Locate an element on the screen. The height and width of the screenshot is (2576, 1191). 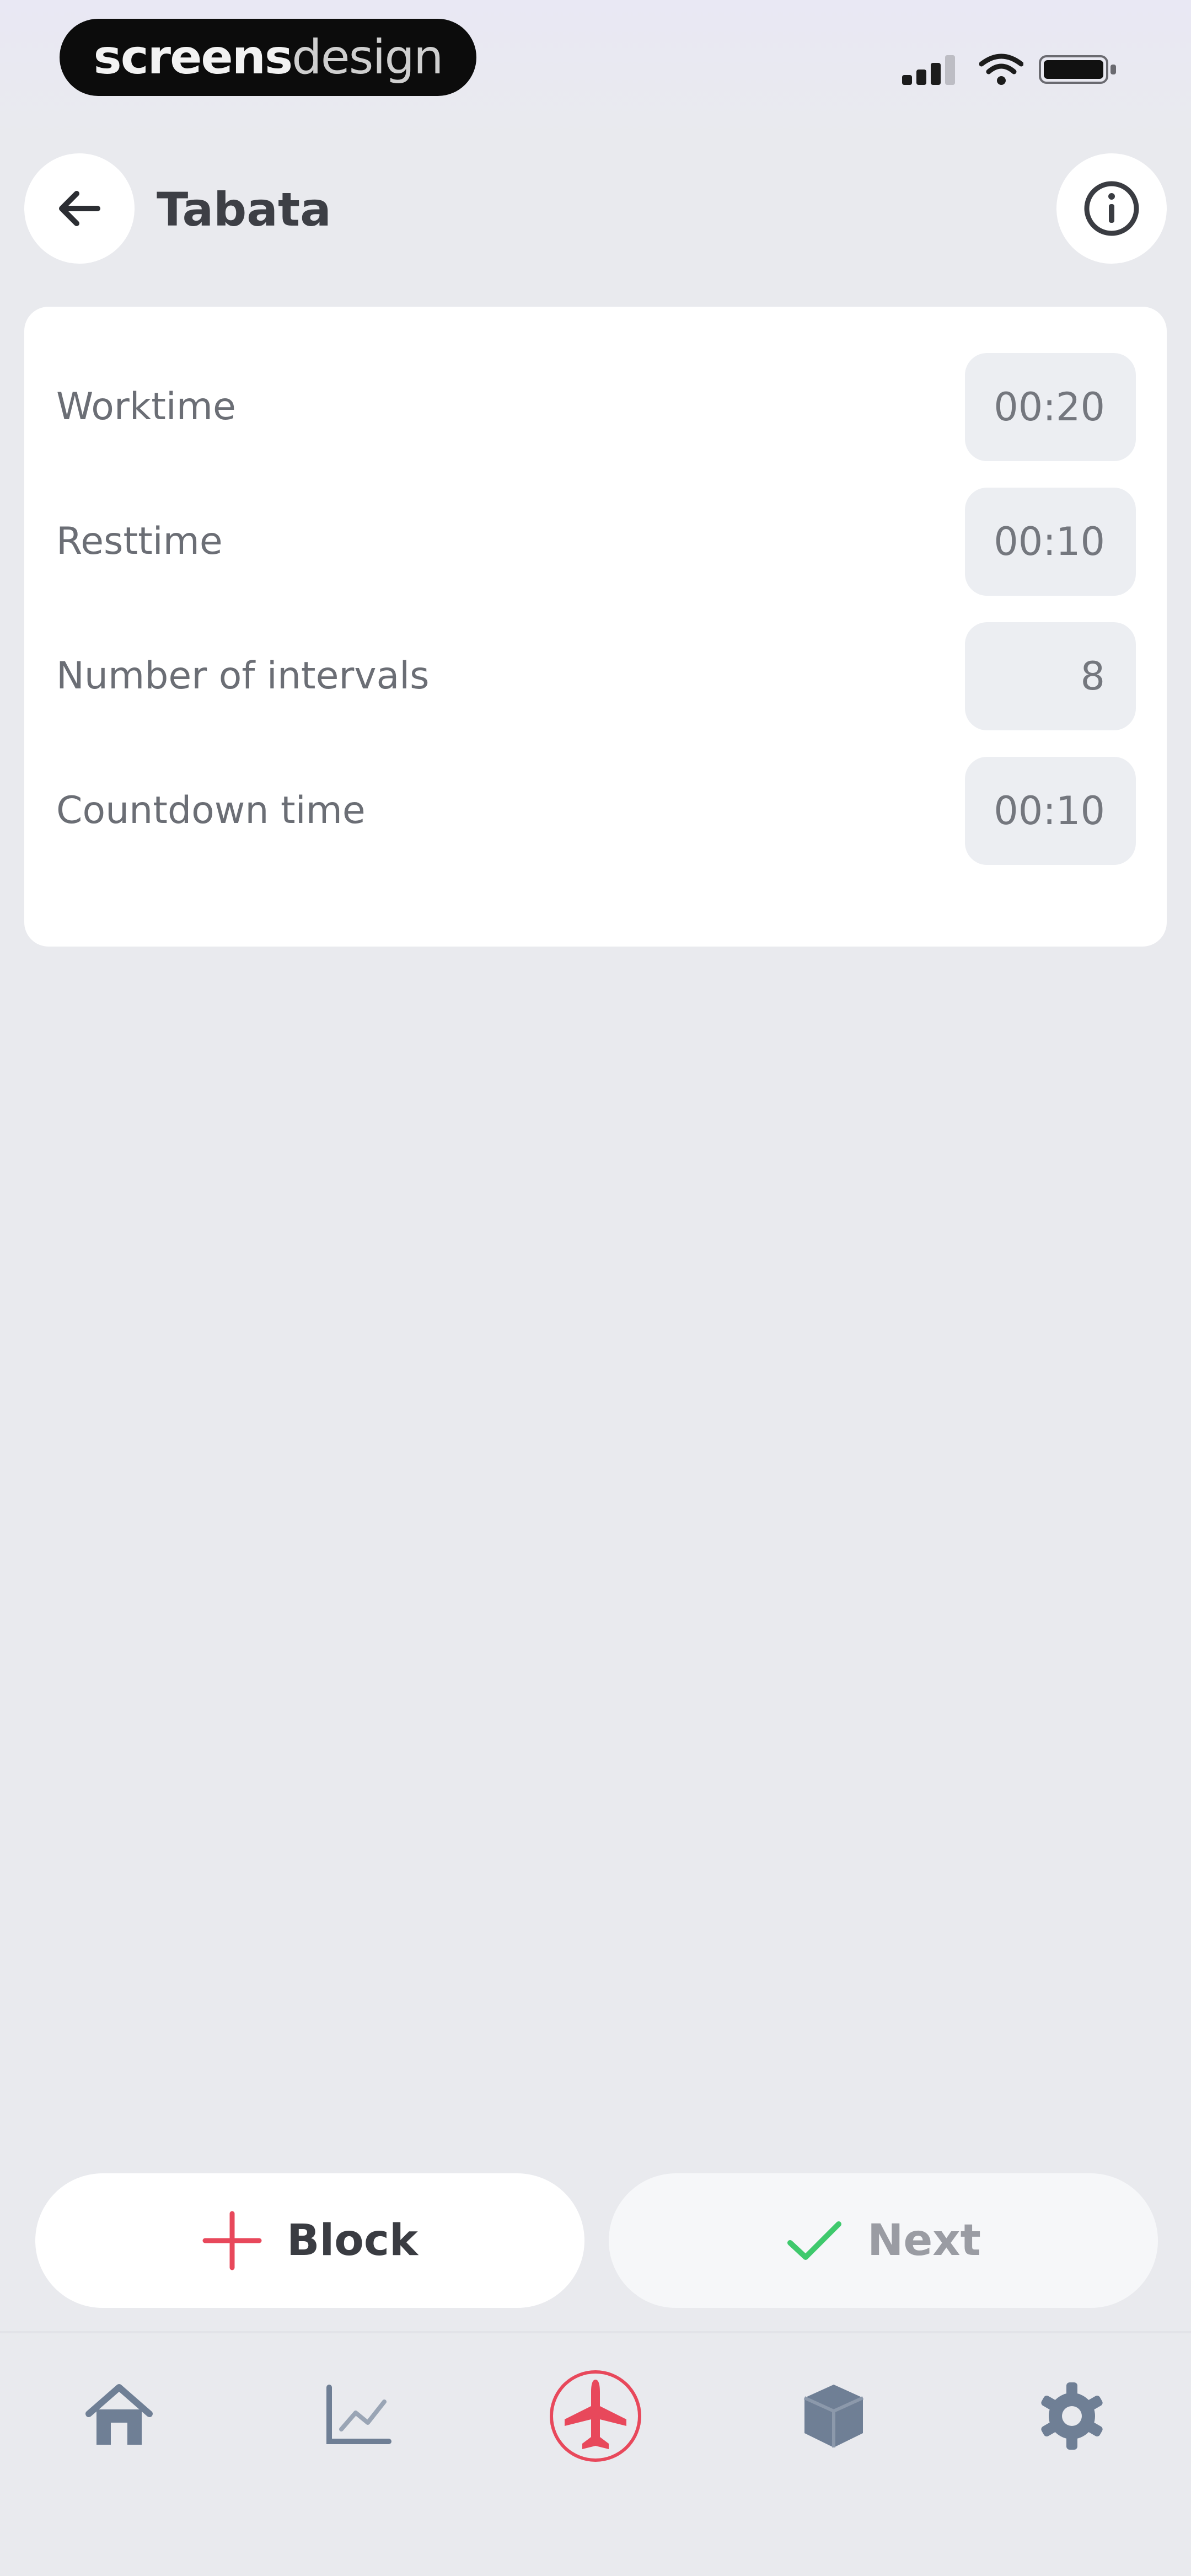
info-icon is located at coordinates (1111, 208).